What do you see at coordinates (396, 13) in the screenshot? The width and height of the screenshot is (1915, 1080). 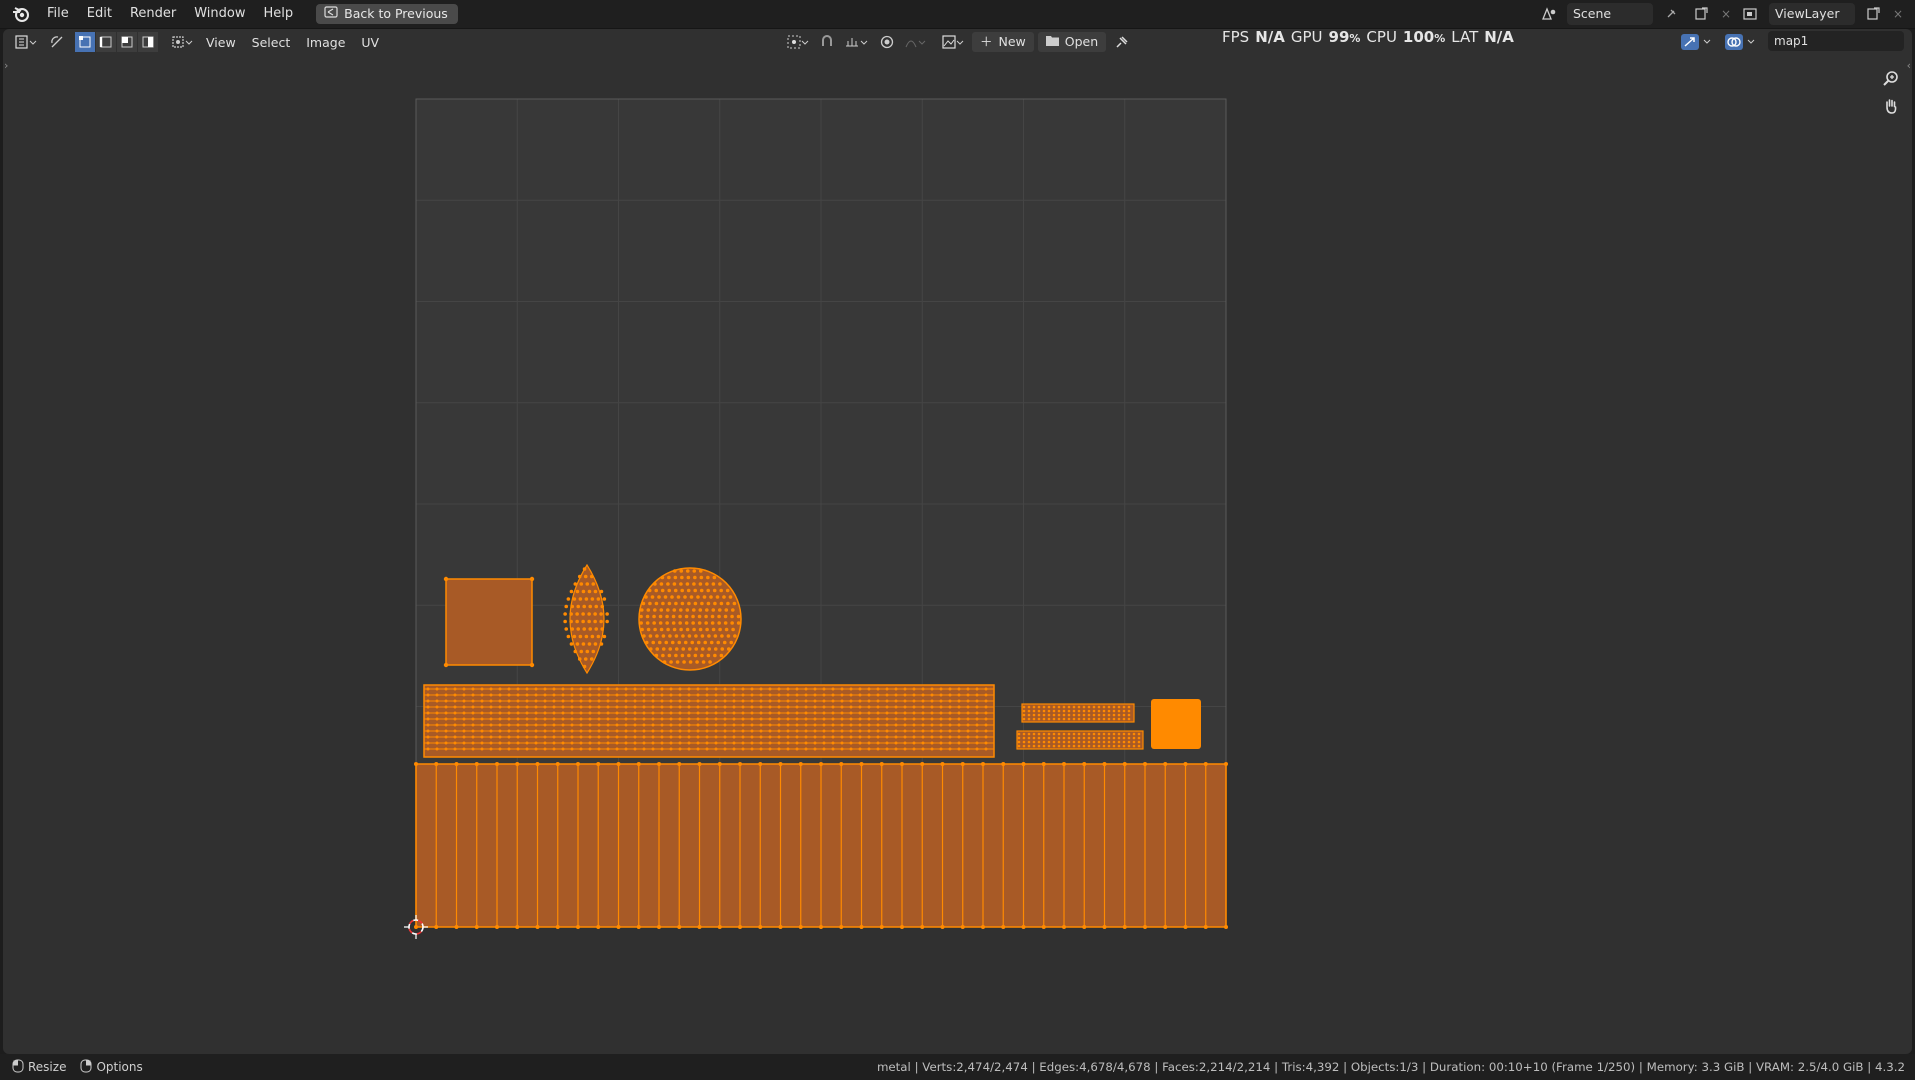 I see `back-to-previous-label: Back to Previous` at bounding box center [396, 13].